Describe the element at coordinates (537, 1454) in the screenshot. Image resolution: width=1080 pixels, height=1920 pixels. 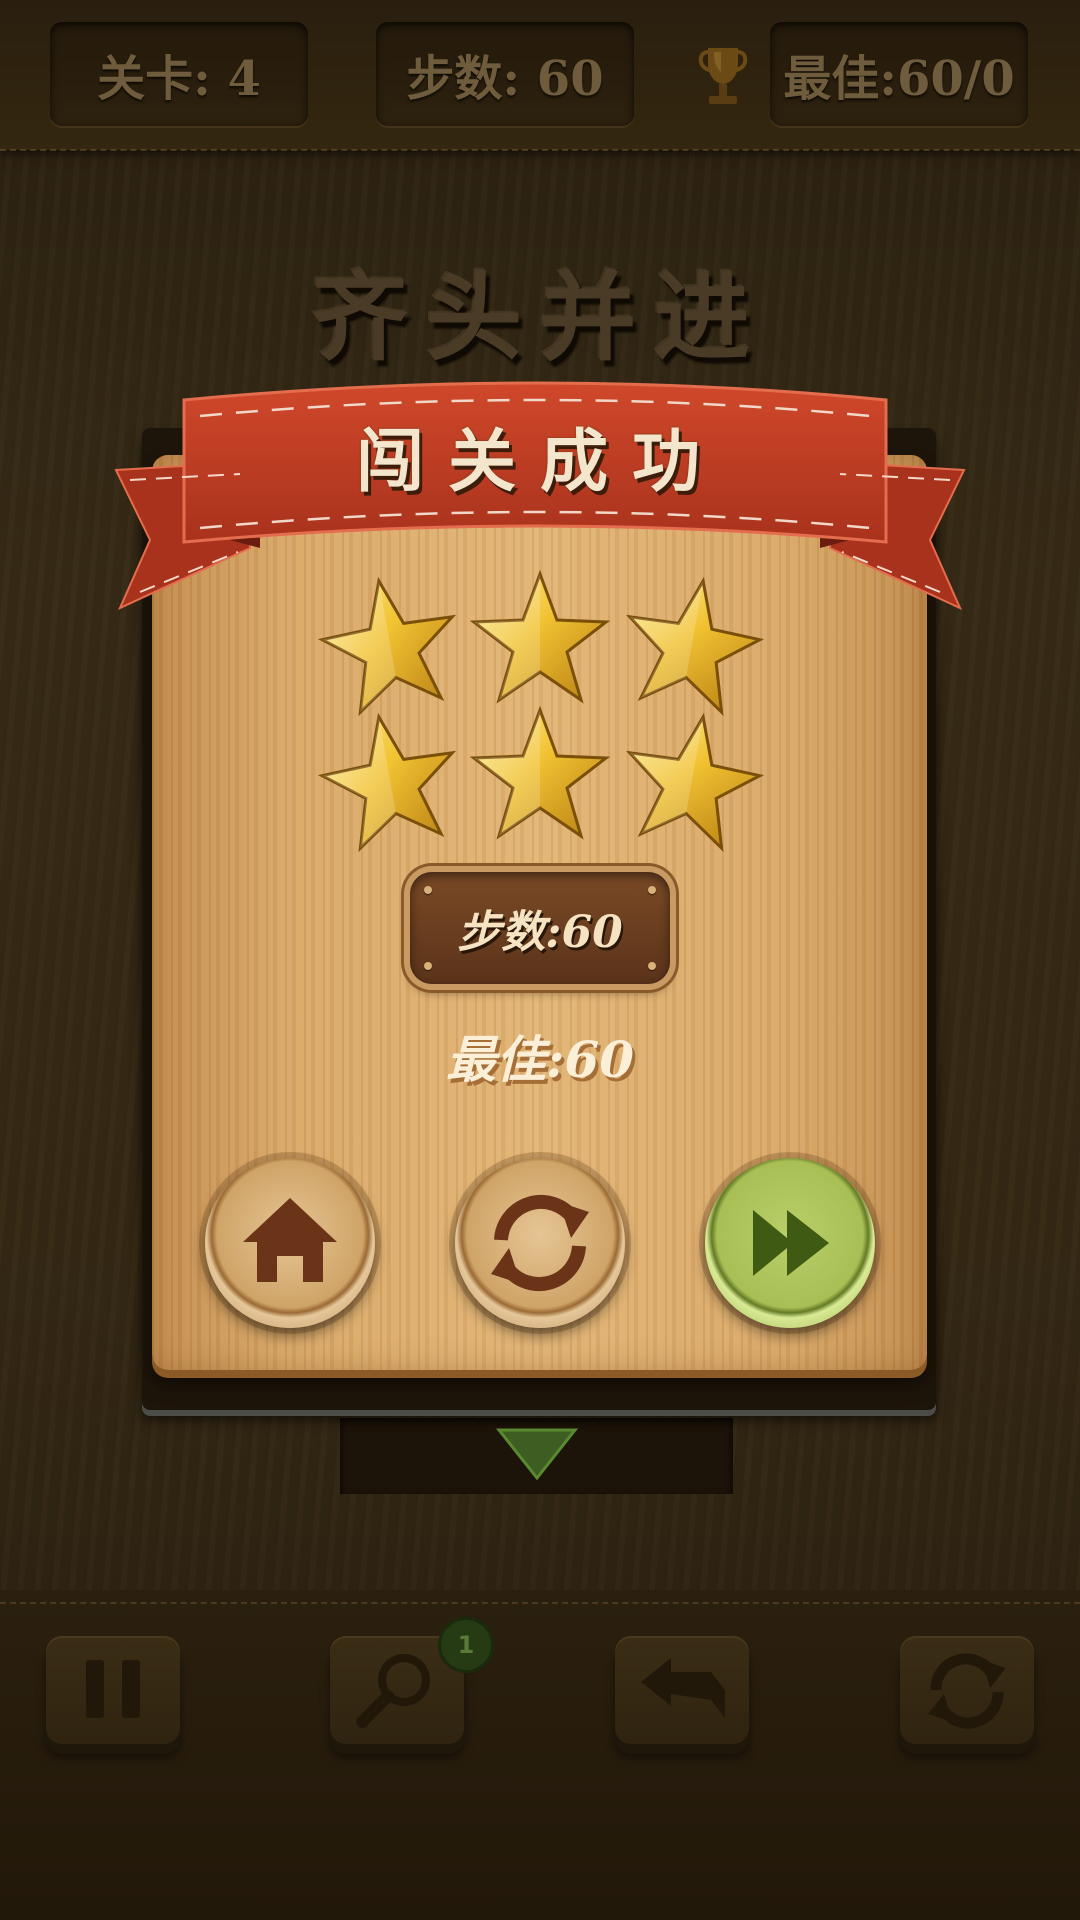
I see `exit-arrow-icon` at that location.